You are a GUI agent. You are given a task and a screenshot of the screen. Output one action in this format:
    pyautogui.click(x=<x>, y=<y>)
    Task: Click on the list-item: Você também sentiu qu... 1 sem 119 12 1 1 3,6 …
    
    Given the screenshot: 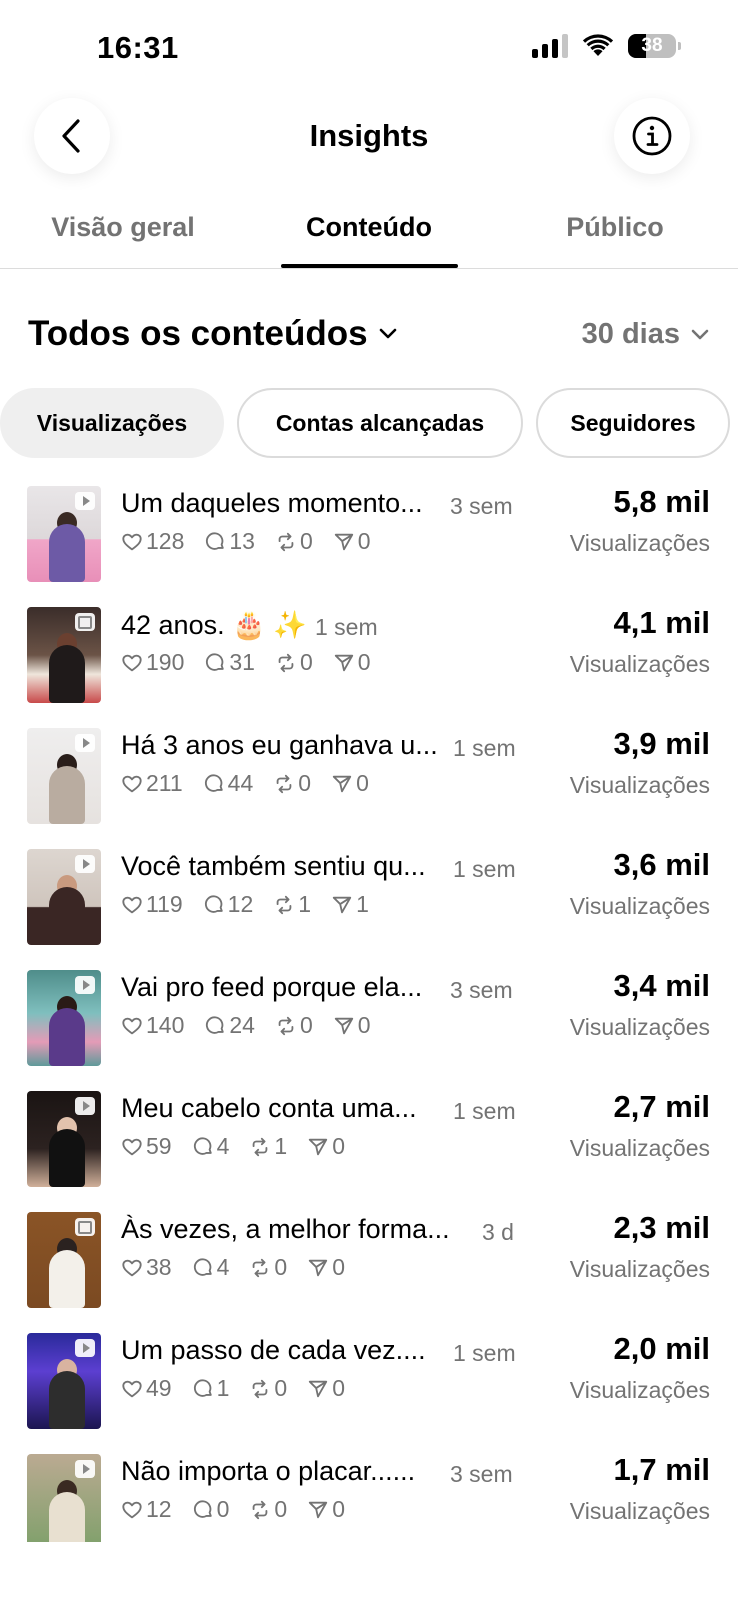 What is the action you would take?
    pyautogui.click(x=369, y=899)
    